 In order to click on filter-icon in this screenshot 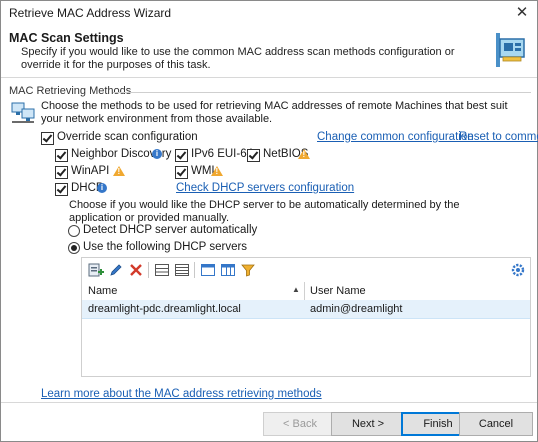, I will do `click(248, 270)`.